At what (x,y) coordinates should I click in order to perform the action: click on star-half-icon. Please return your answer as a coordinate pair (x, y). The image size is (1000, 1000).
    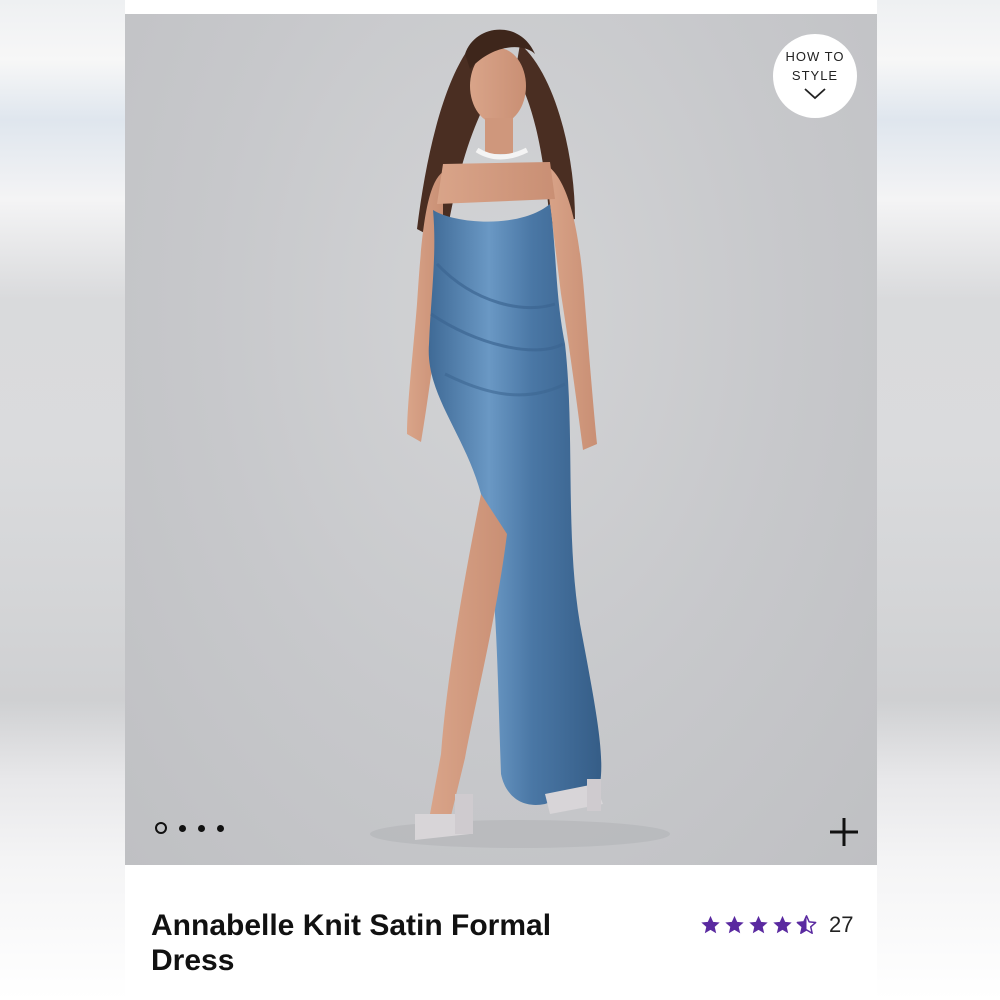
    Looking at the image, I should click on (806, 924).